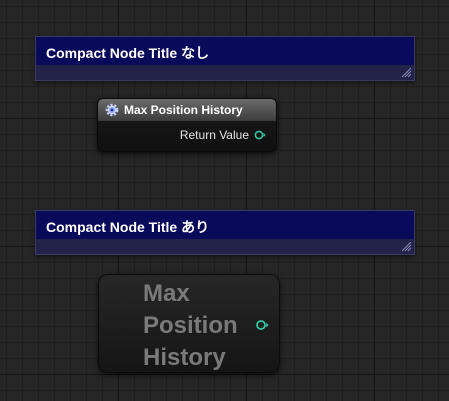 This screenshot has width=449, height=401. Describe the element at coordinates (225, 51) in the screenshot. I see `comment-title: Compact Node Title なし` at that location.